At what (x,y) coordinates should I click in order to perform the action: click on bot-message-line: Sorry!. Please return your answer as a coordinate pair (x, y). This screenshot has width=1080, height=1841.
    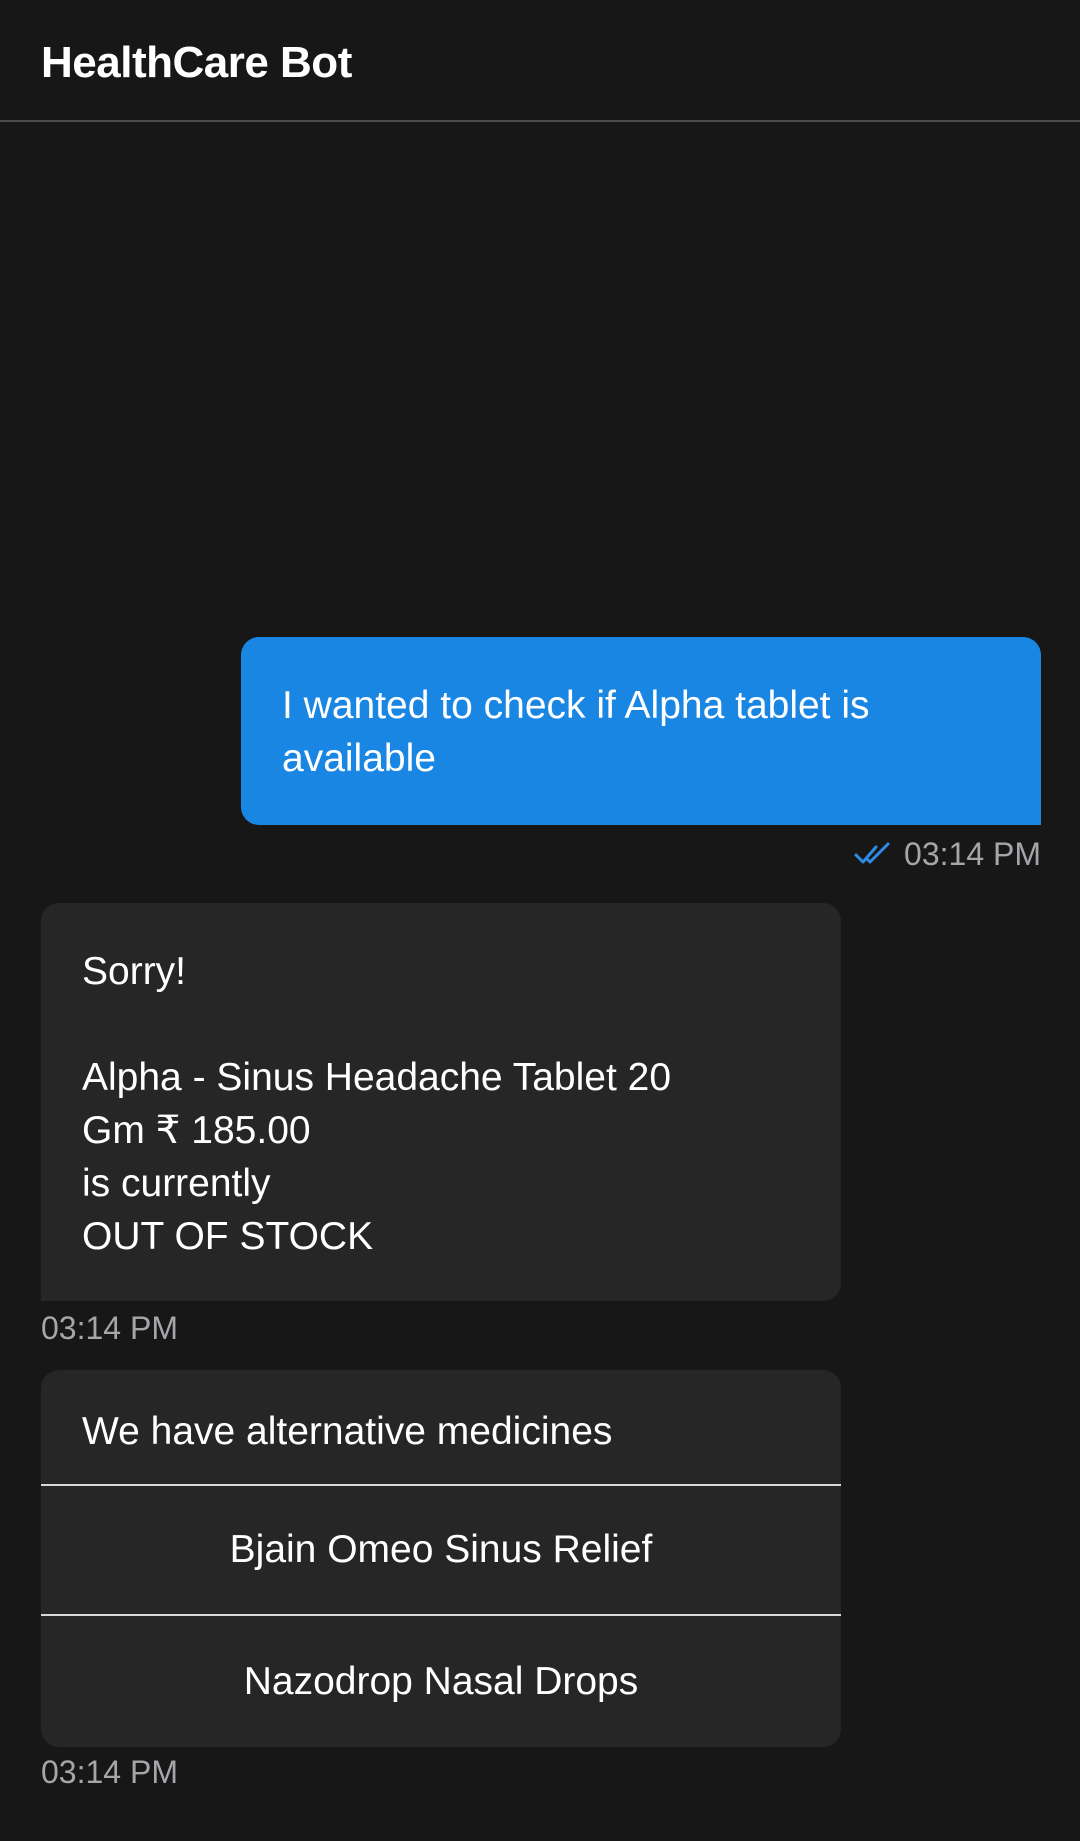
    Looking at the image, I should click on (134, 971).